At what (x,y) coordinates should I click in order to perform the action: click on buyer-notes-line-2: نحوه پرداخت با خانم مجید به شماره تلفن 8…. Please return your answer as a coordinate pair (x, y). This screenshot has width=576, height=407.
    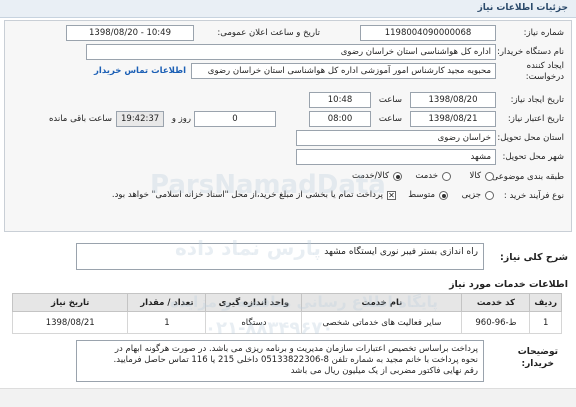
    Looking at the image, I should click on (295, 360).